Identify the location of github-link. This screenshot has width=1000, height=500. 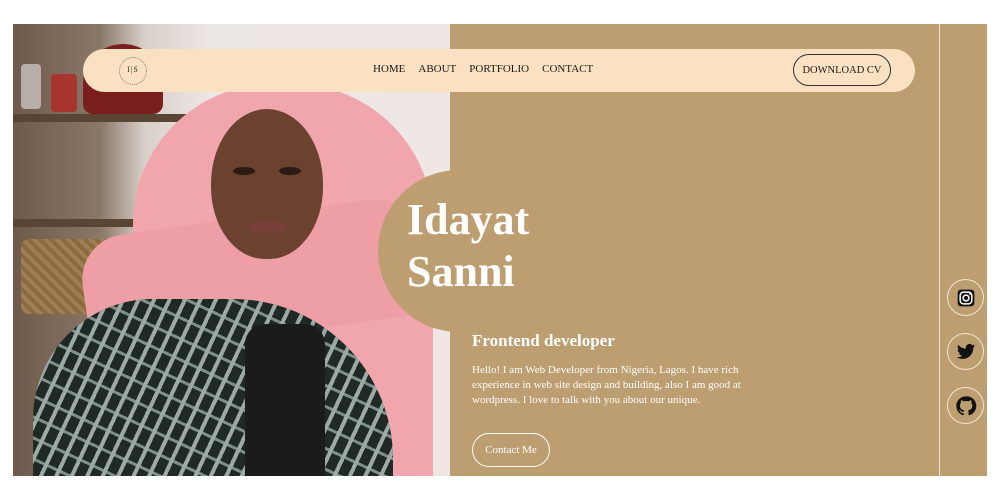
(965, 405).